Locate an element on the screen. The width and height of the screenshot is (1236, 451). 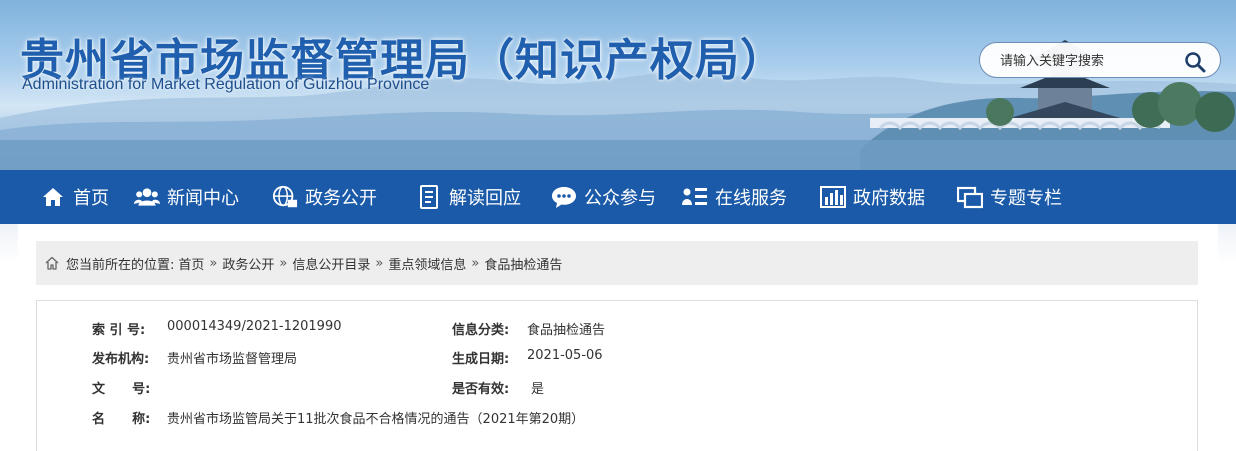
publisher-label: 发布机构: is located at coordinates (121, 359).